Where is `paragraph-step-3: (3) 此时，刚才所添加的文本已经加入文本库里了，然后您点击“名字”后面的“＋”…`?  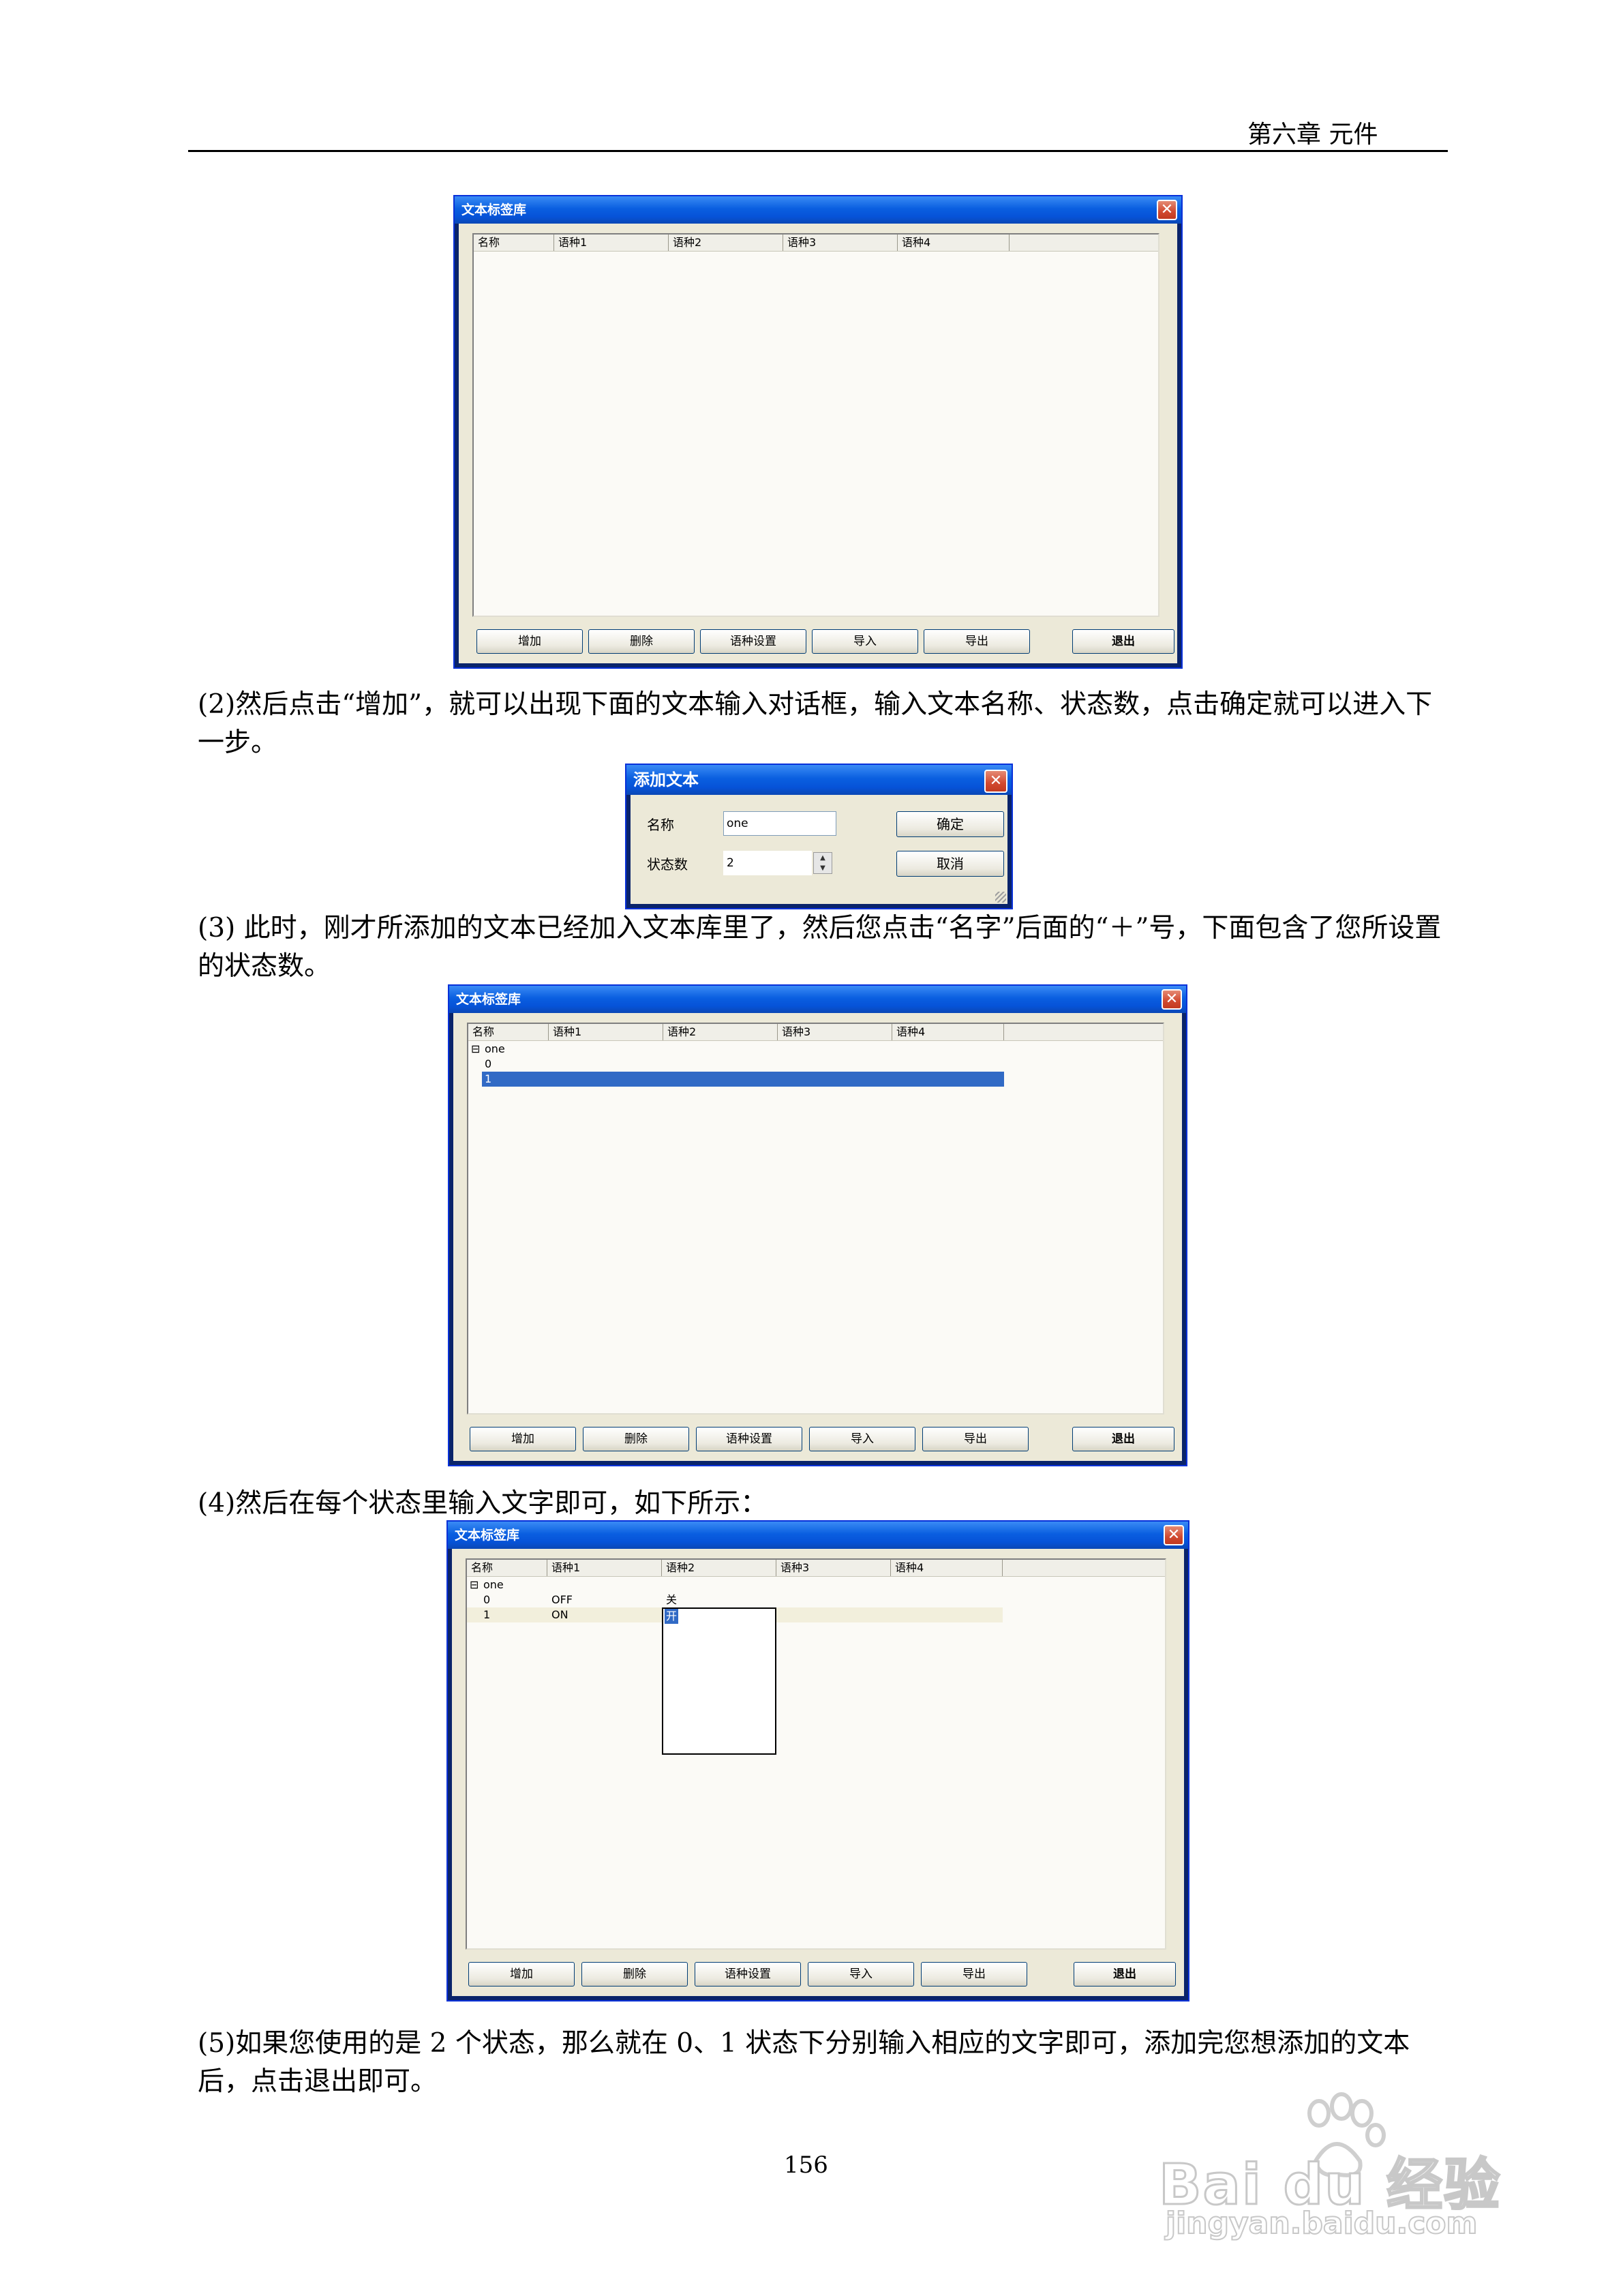 paragraph-step-3: (3) 此时，刚才所添加的文本已经加入文本库里了，然后您点击“名字”后面的“＋”… is located at coordinates (820, 947).